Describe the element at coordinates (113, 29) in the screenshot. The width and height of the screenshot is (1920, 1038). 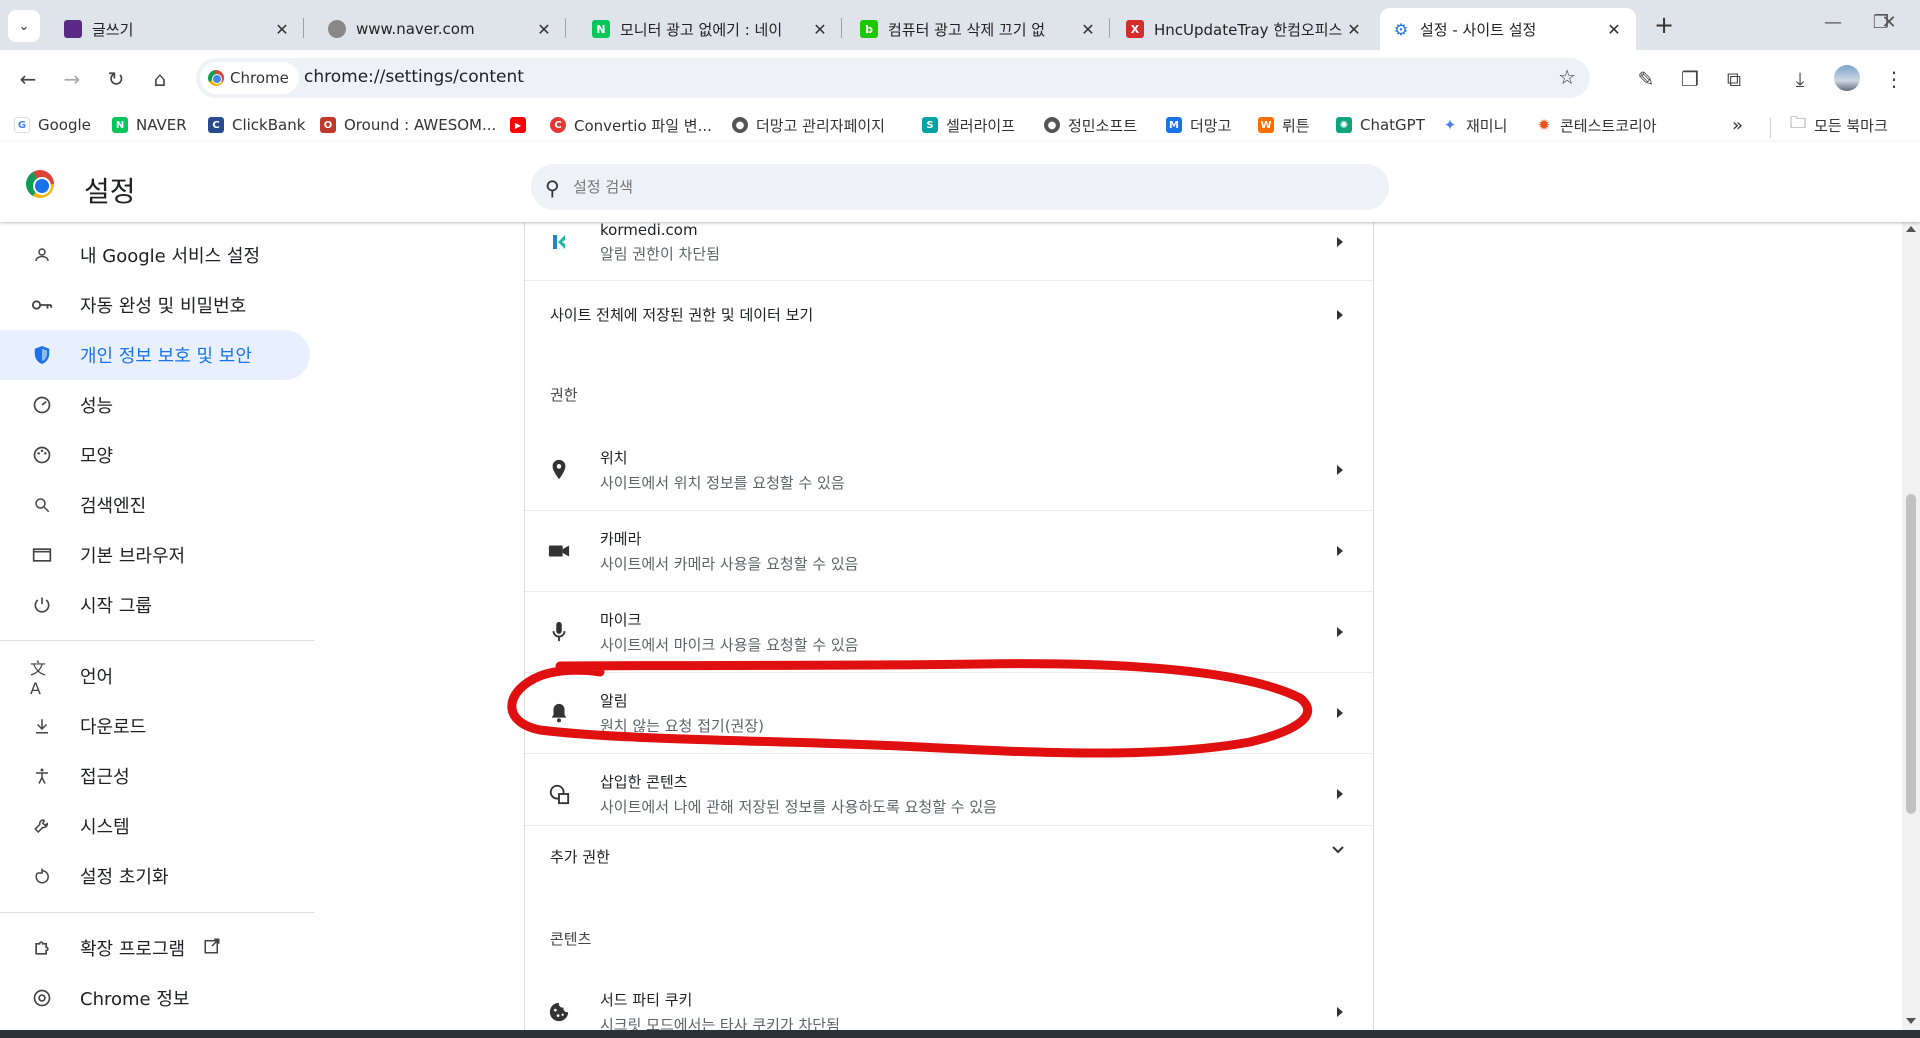
I see `tab-title: 글쓰기` at that location.